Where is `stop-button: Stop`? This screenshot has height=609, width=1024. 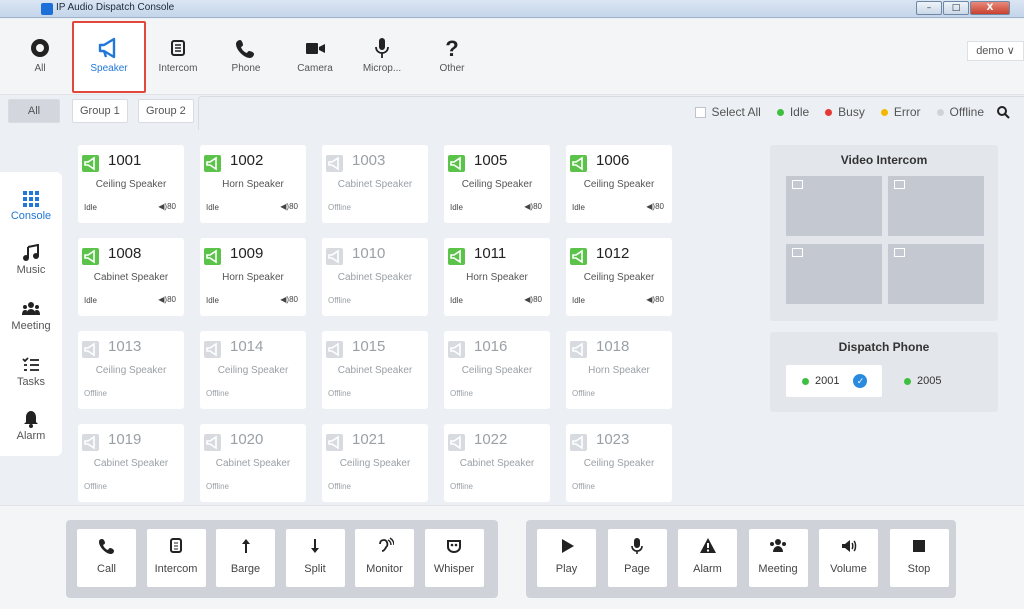
stop-button: Stop is located at coordinates (919, 558).